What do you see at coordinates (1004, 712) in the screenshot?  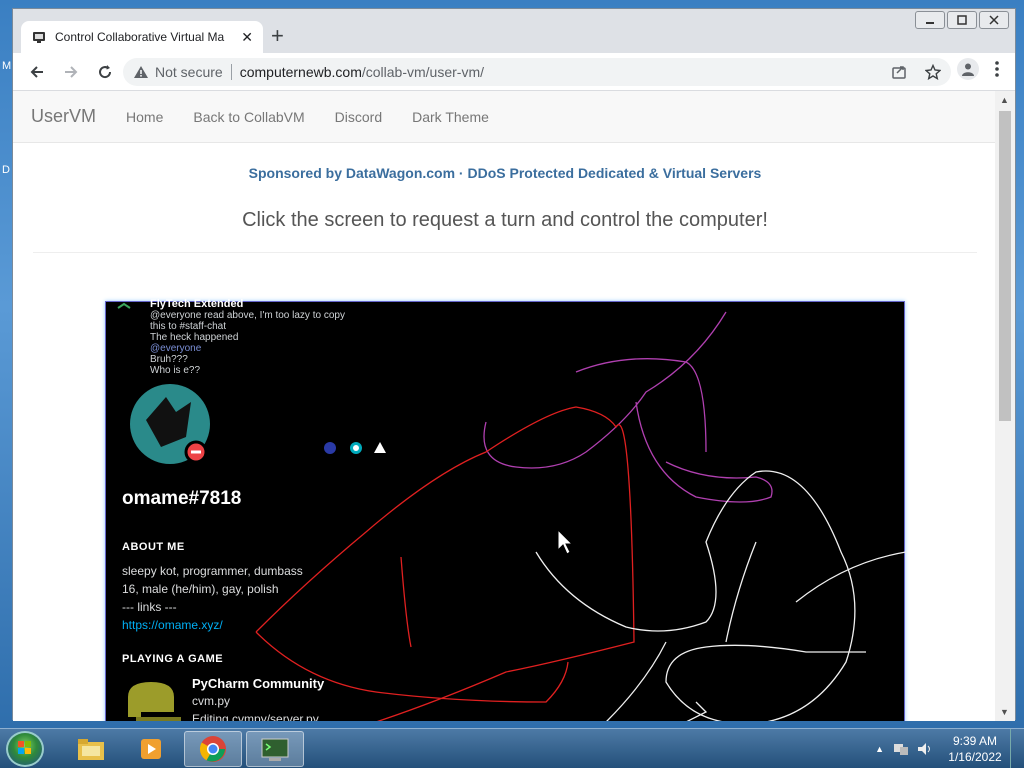 I see `scroll-down-icon: ▼` at bounding box center [1004, 712].